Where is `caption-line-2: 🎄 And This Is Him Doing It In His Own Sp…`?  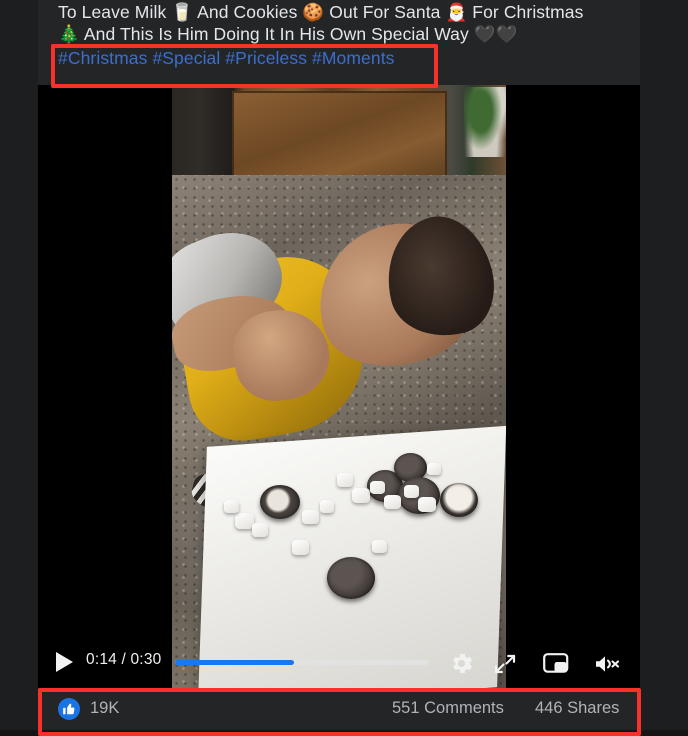
caption-line-2: 🎄 And This Is Him Doing It In His Own Sp… is located at coordinates (288, 34).